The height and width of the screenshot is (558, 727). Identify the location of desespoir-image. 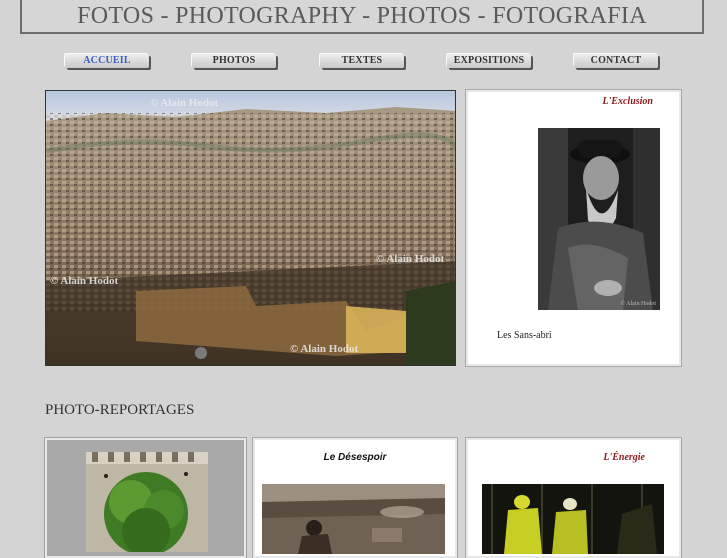
(353, 519).